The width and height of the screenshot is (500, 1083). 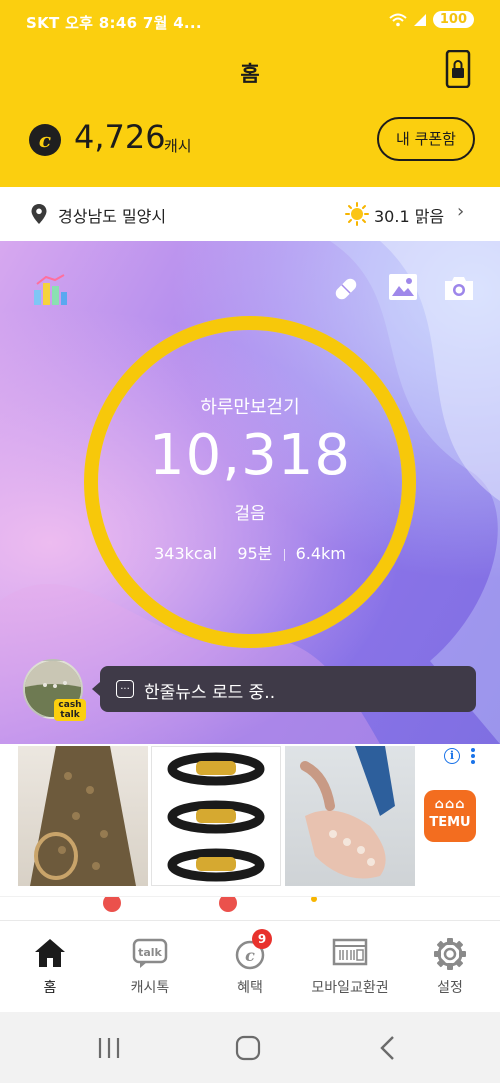 I want to click on duration-value: 95분, so click(x=255, y=553).